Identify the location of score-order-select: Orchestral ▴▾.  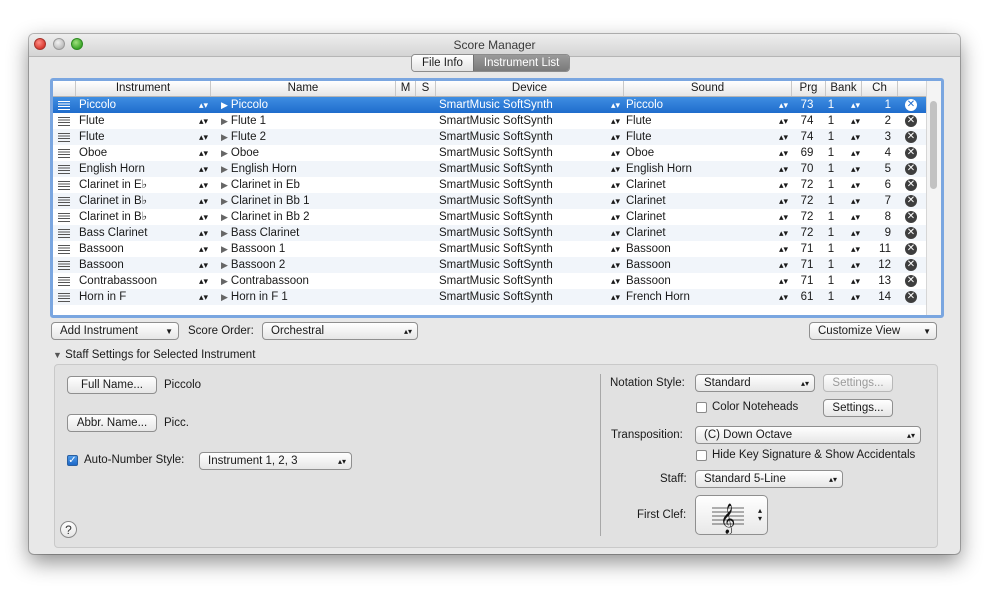
(340, 331).